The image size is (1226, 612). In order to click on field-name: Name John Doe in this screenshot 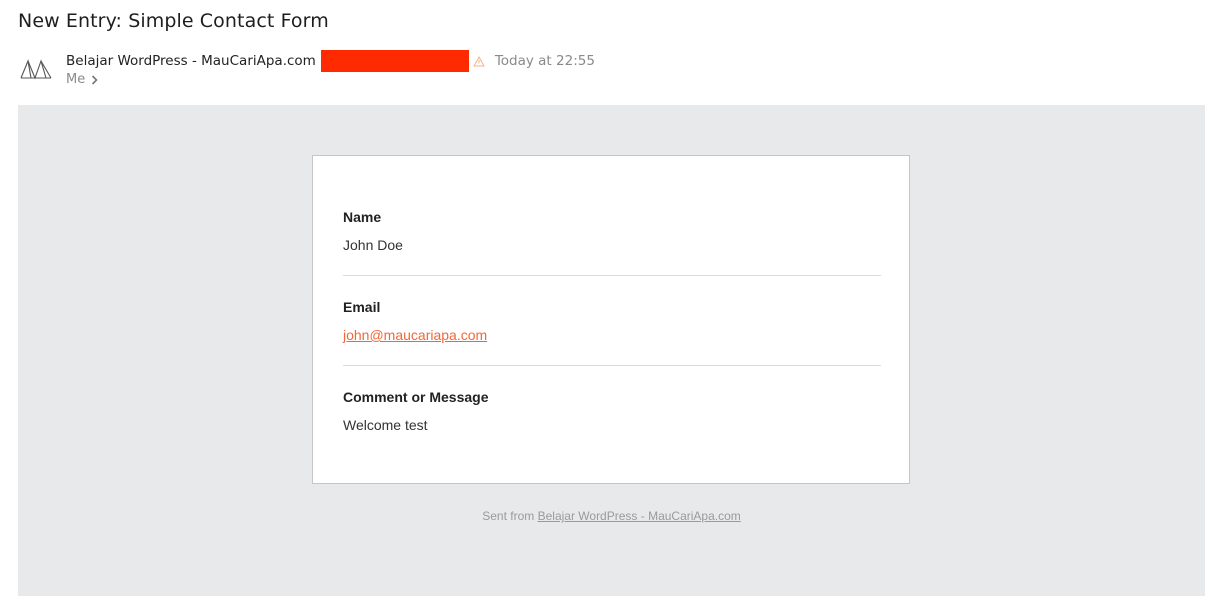, I will do `click(612, 231)`.